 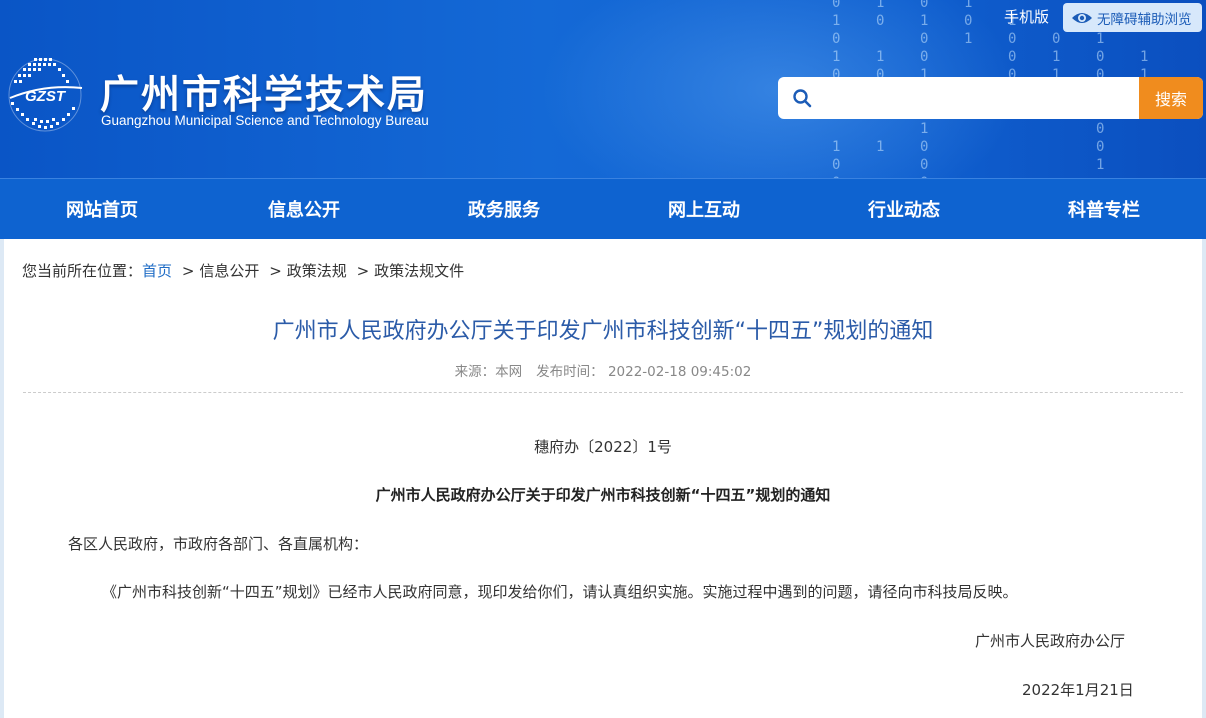 I want to click on logo-text: GZST, so click(x=46, y=96).